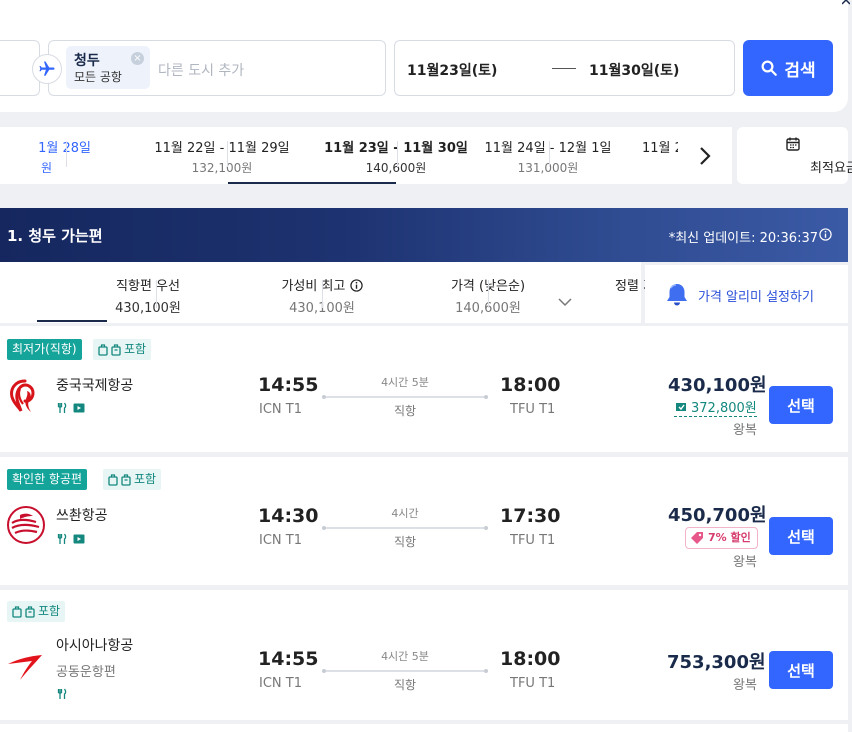  I want to click on add-city-input: 다른 도시 추가, so click(201, 70).